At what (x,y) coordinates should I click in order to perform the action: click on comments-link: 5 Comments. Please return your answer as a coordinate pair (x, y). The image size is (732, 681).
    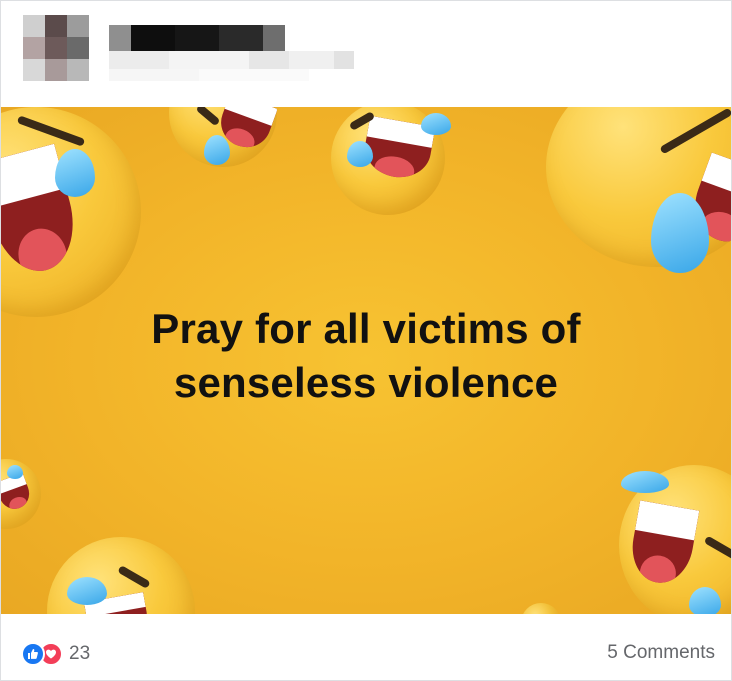
    Looking at the image, I should click on (661, 653).